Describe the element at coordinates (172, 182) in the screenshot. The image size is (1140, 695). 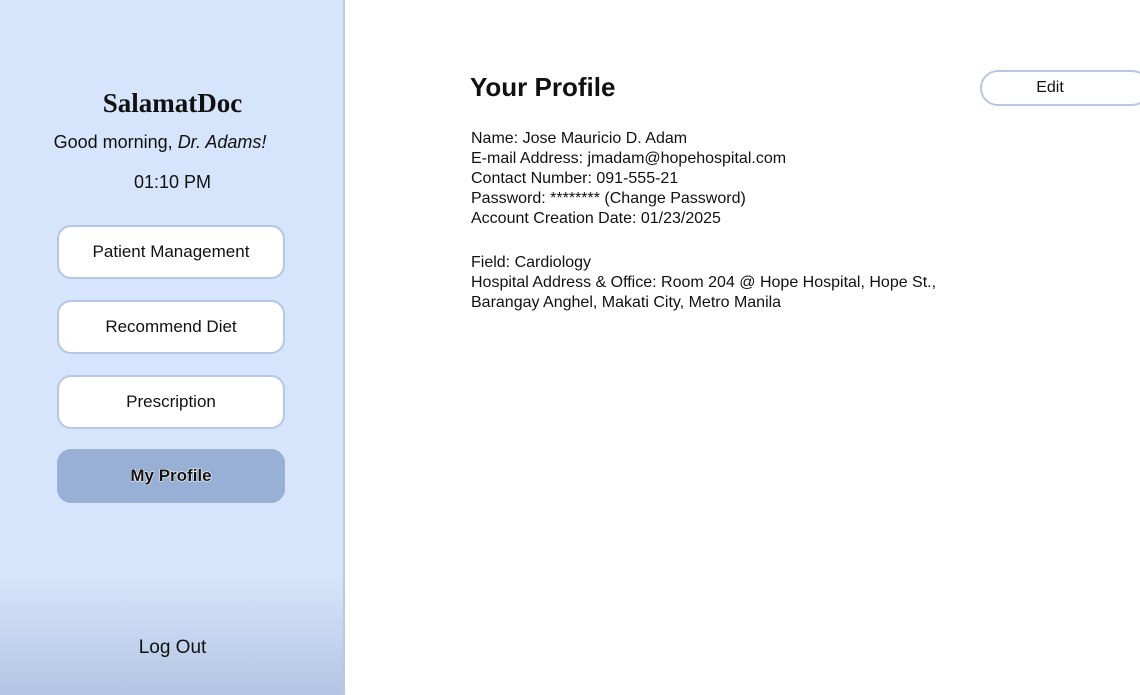
I see `current-time: 01:10 PM` at that location.